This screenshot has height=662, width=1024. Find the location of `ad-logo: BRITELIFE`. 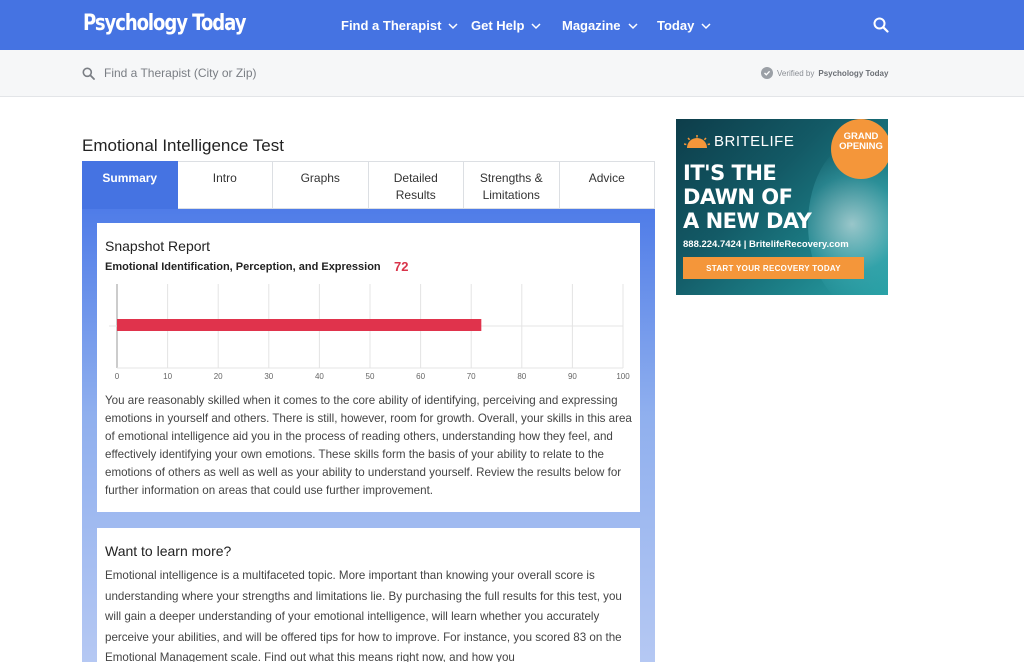

ad-logo: BRITELIFE is located at coordinates (739, 141).